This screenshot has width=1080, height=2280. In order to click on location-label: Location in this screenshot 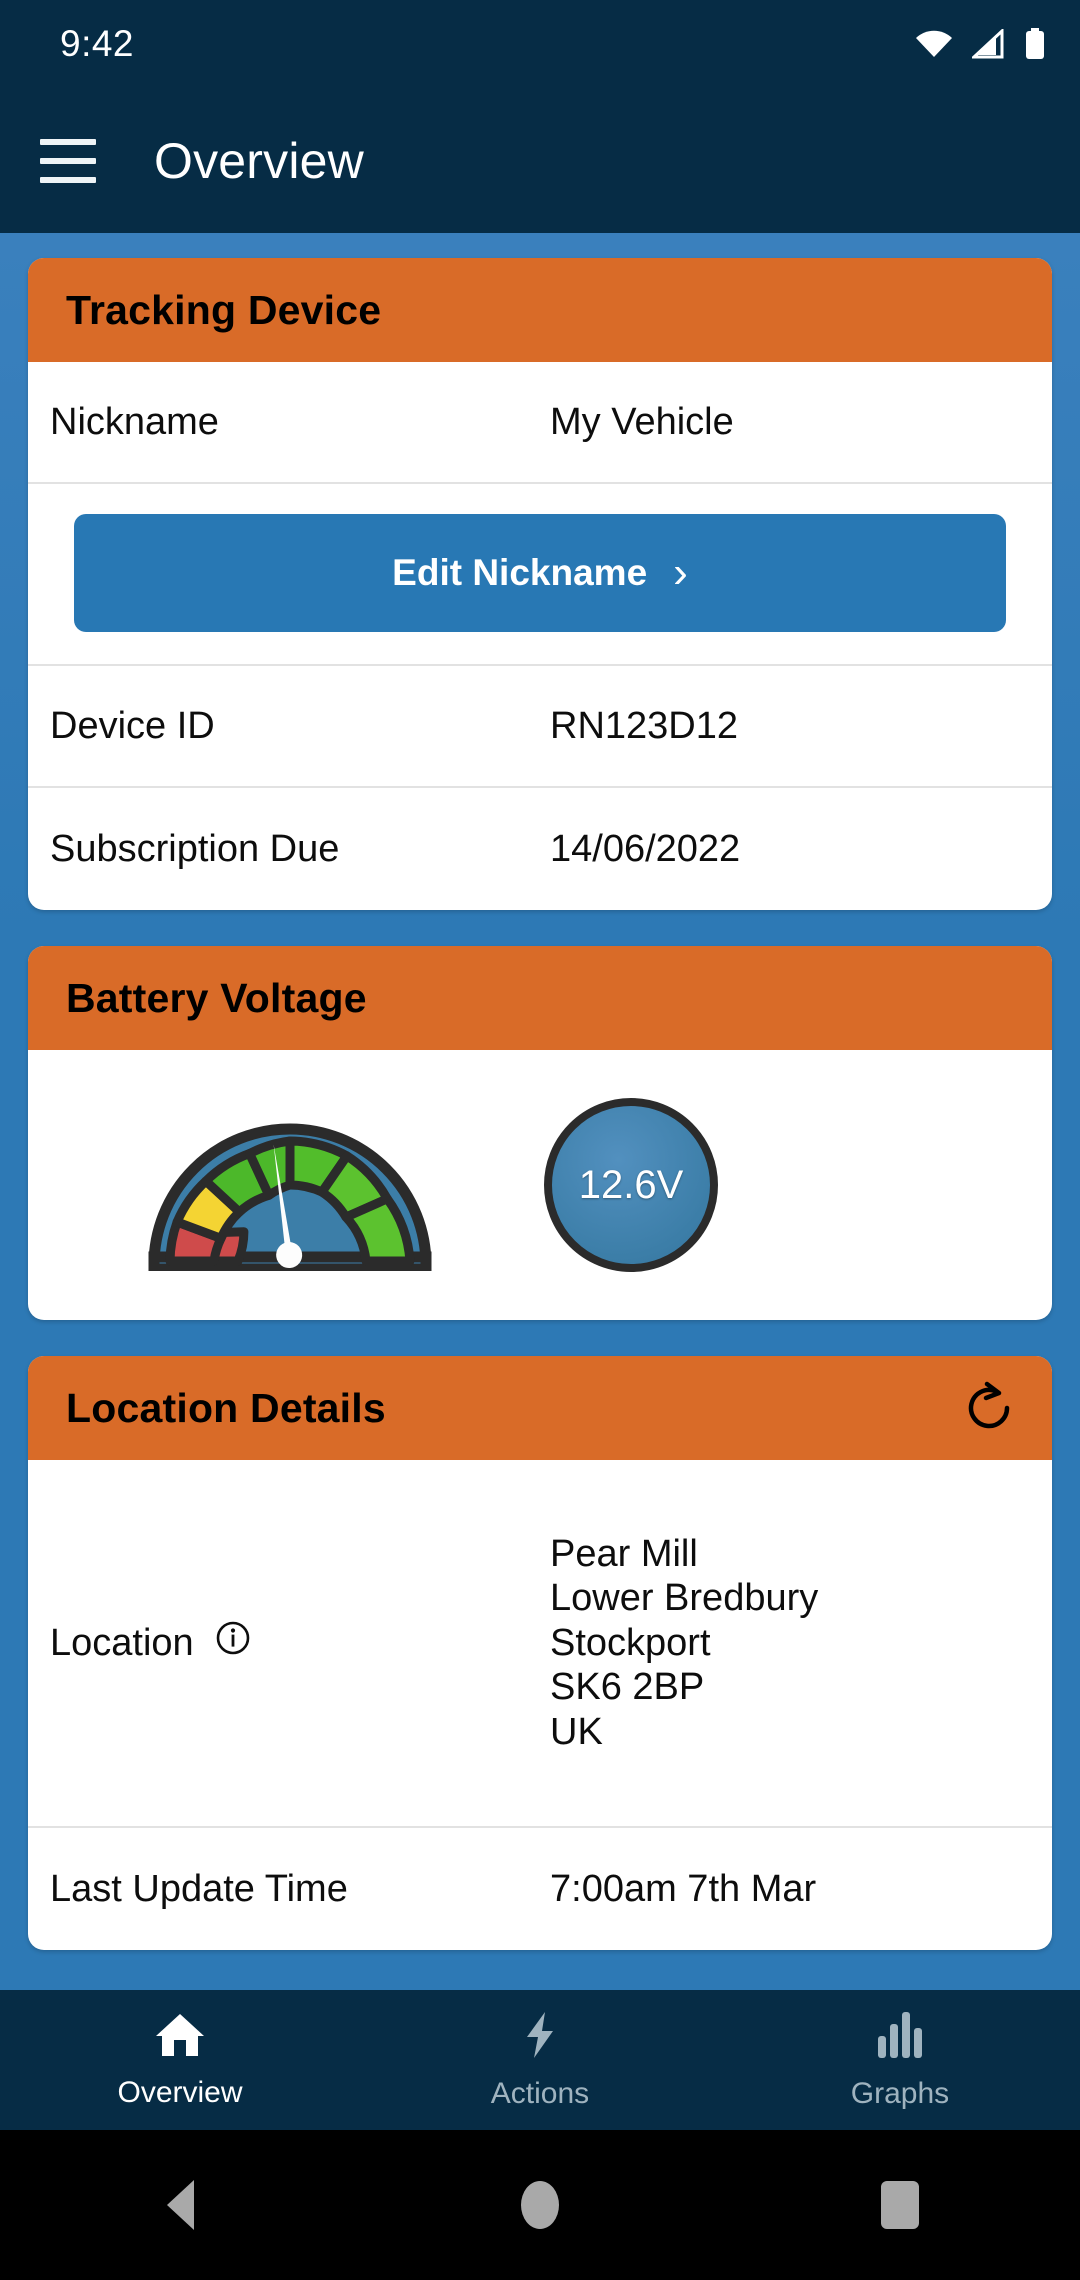, I will do `click(300, 1643)`.